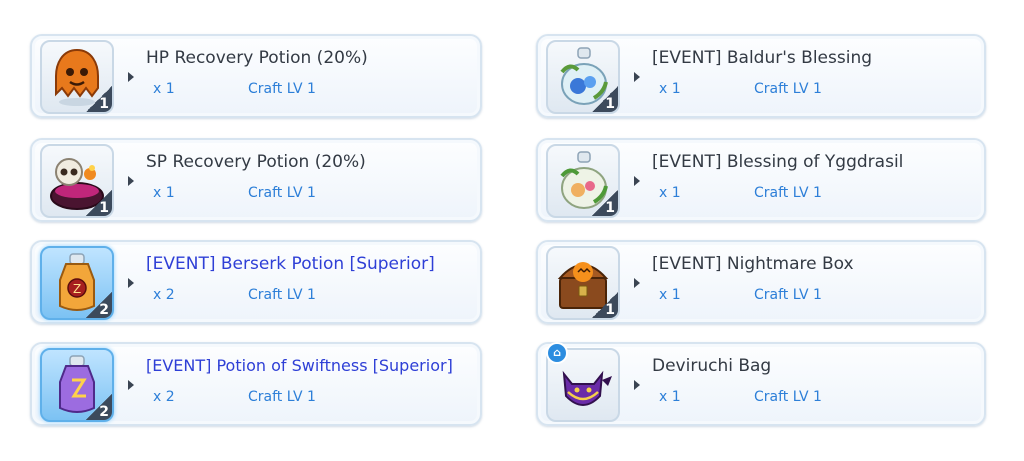  Describe the element at coordinates (257, 58) in the screenshot. I see `item-title: HP Recovery Potion (20%)` at that location.